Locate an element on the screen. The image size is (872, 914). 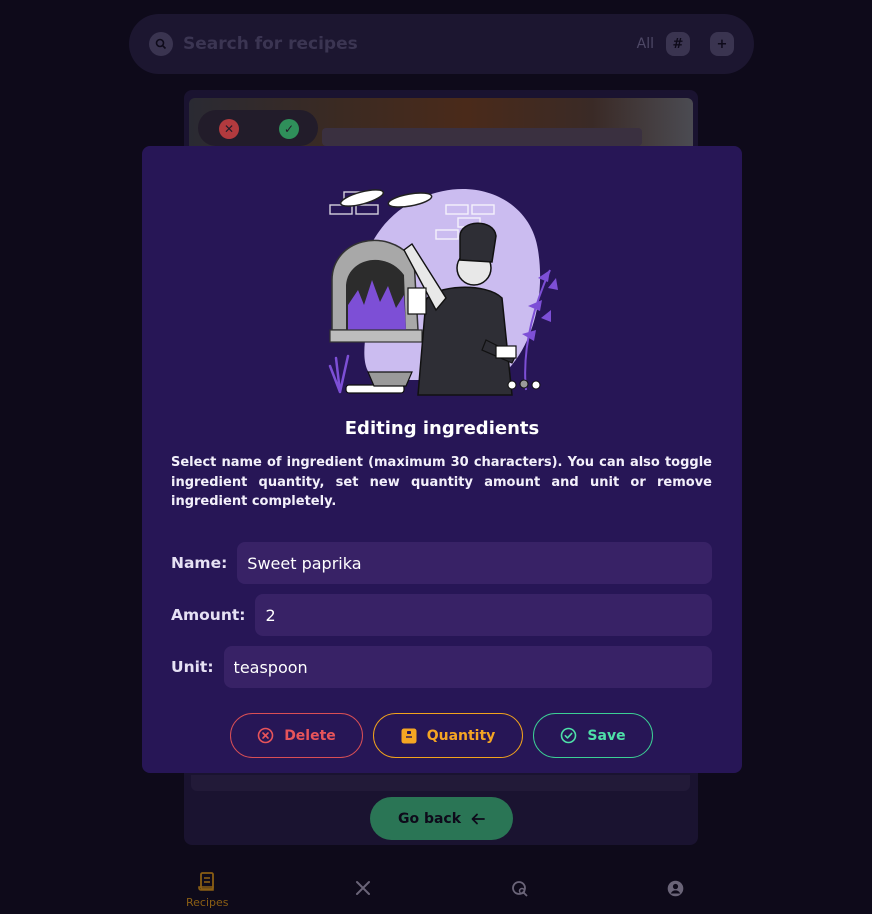
unit-label: Unit: is located at coordinates (192, 667).